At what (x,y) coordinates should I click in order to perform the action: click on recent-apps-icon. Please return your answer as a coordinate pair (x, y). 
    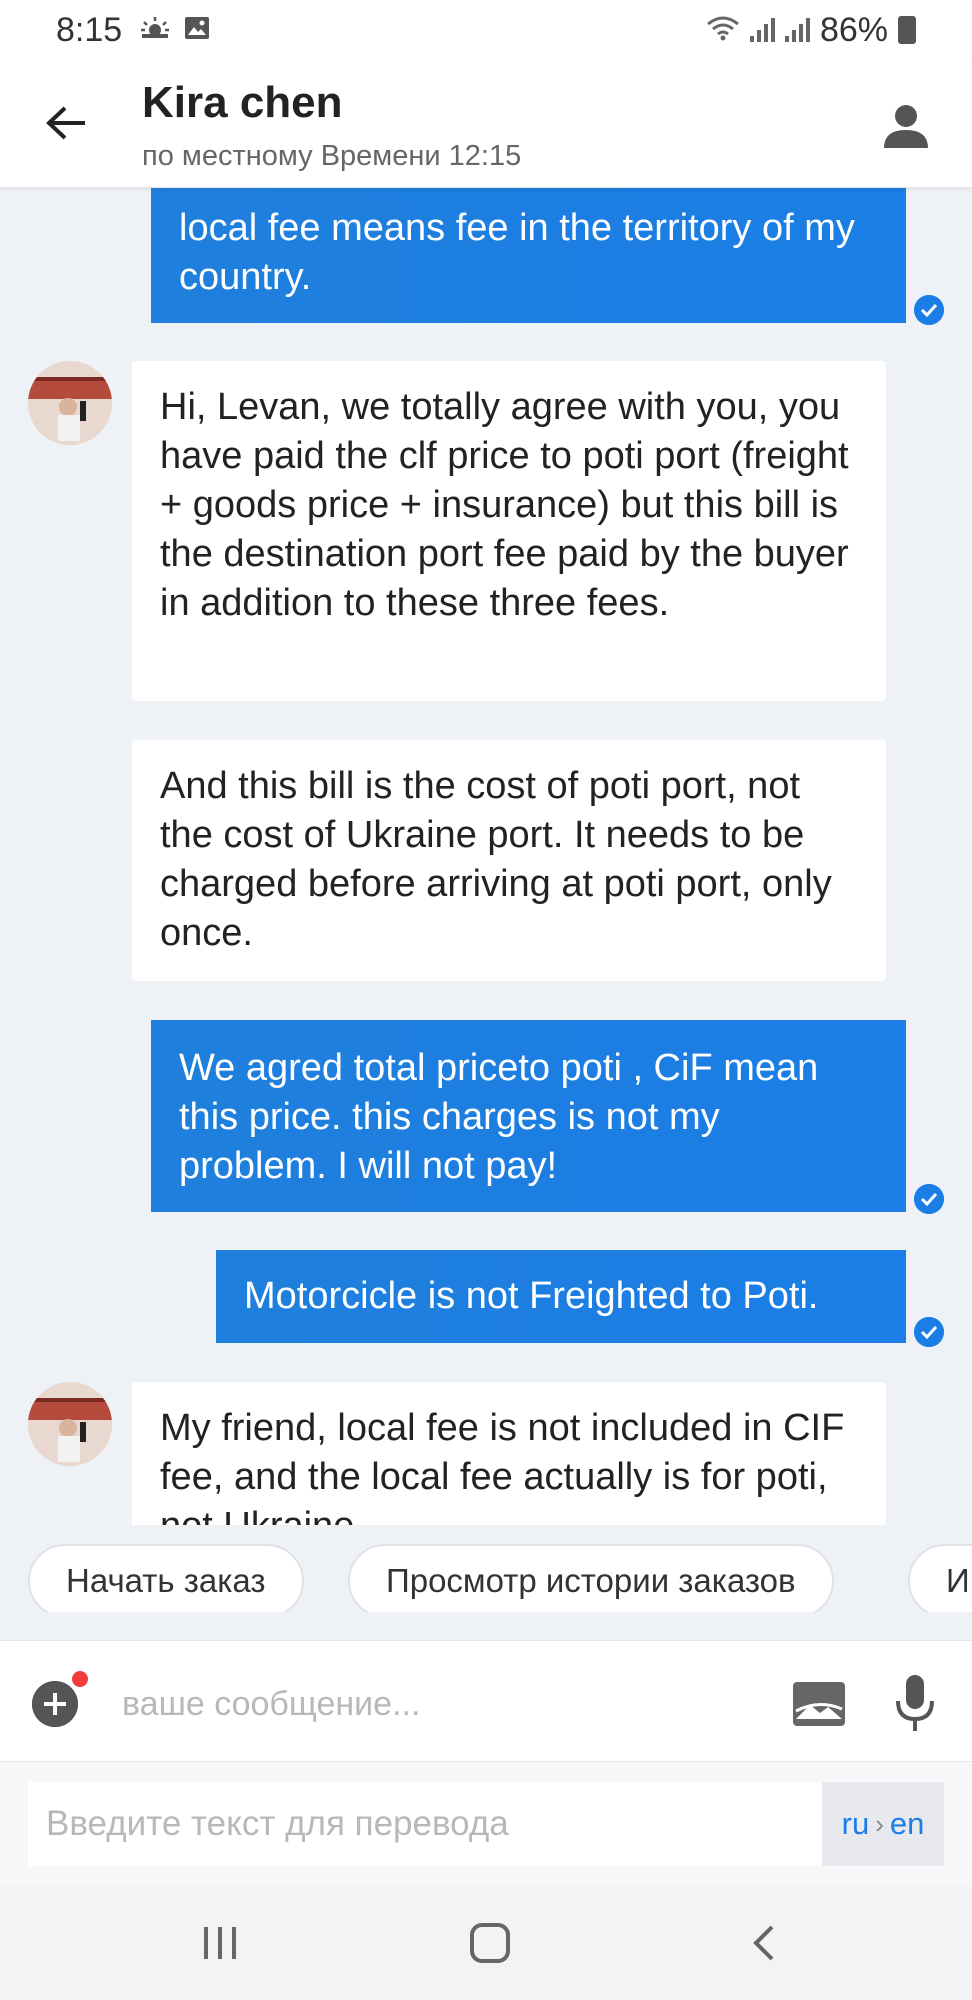
    Looking at the image, I should click on (220, 1943).